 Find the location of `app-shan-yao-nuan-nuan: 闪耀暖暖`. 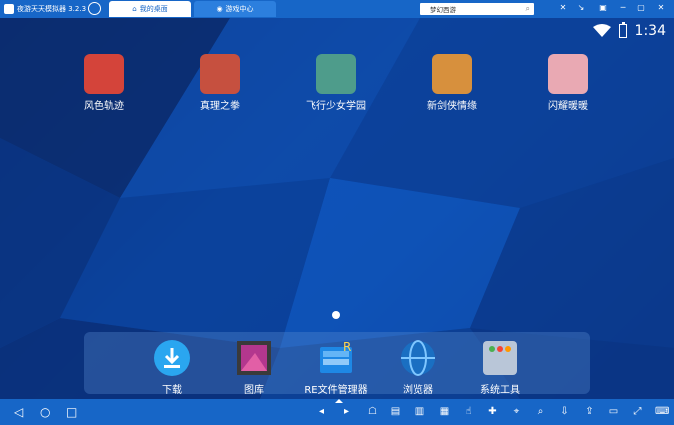

app-shan-yao-nuan-nuan: 闪耀暖暖 is located at coordinates (568, 83).